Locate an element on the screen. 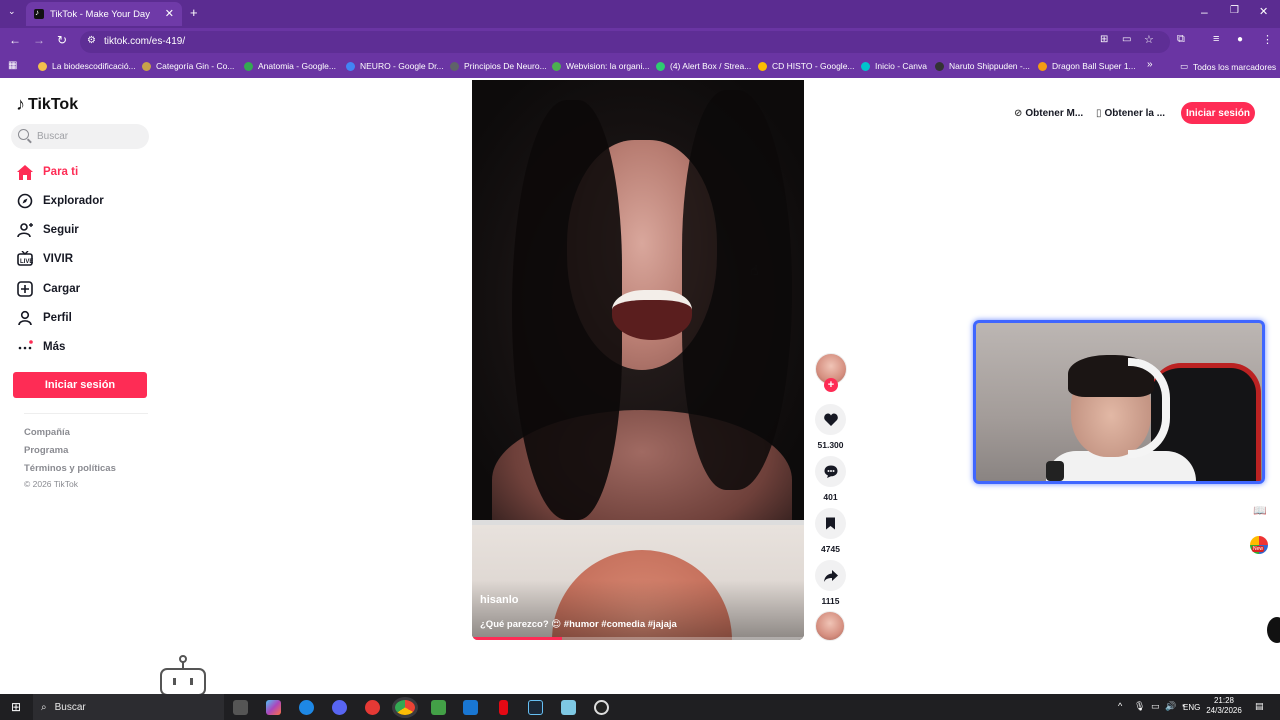 Image resolution: width=1280 pixels, height=720 pixels. phone-icon: ▯ is located at coordinates (1099, 113).